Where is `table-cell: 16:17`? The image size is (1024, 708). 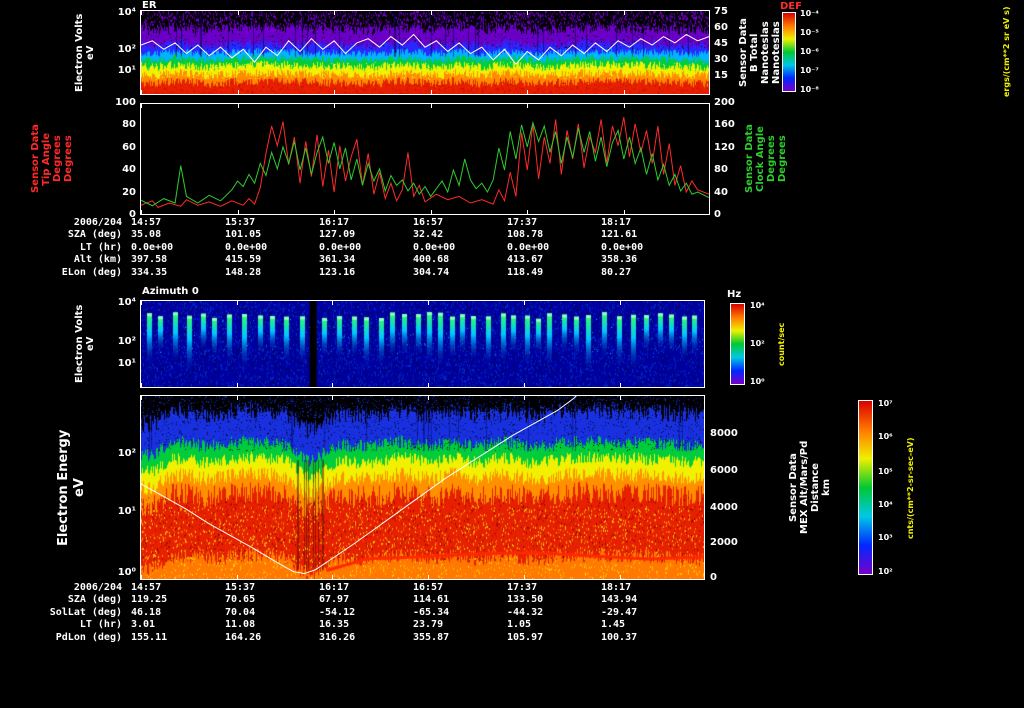
table-cell: 16:17 is located at coordinates (334, 587).